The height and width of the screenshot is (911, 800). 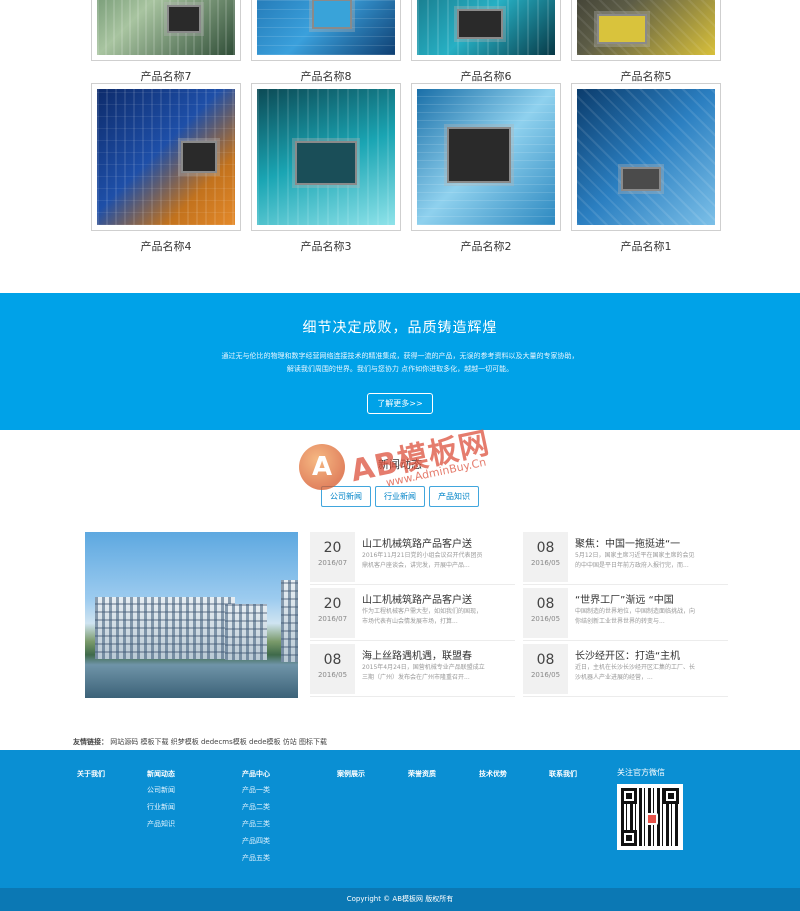 I want to click on news-title: 海上丝路遇机遇，联盟春, so click(x=439, y=654).